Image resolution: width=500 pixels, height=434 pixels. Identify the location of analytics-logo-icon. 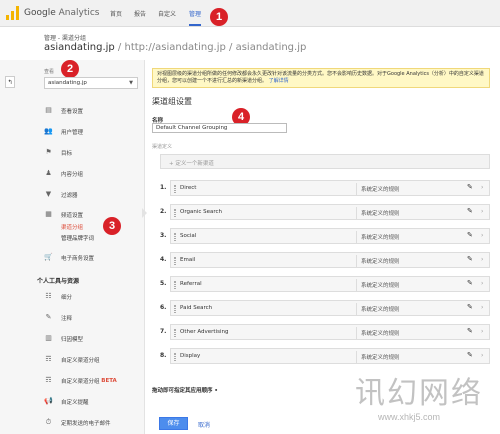
(13, 13).